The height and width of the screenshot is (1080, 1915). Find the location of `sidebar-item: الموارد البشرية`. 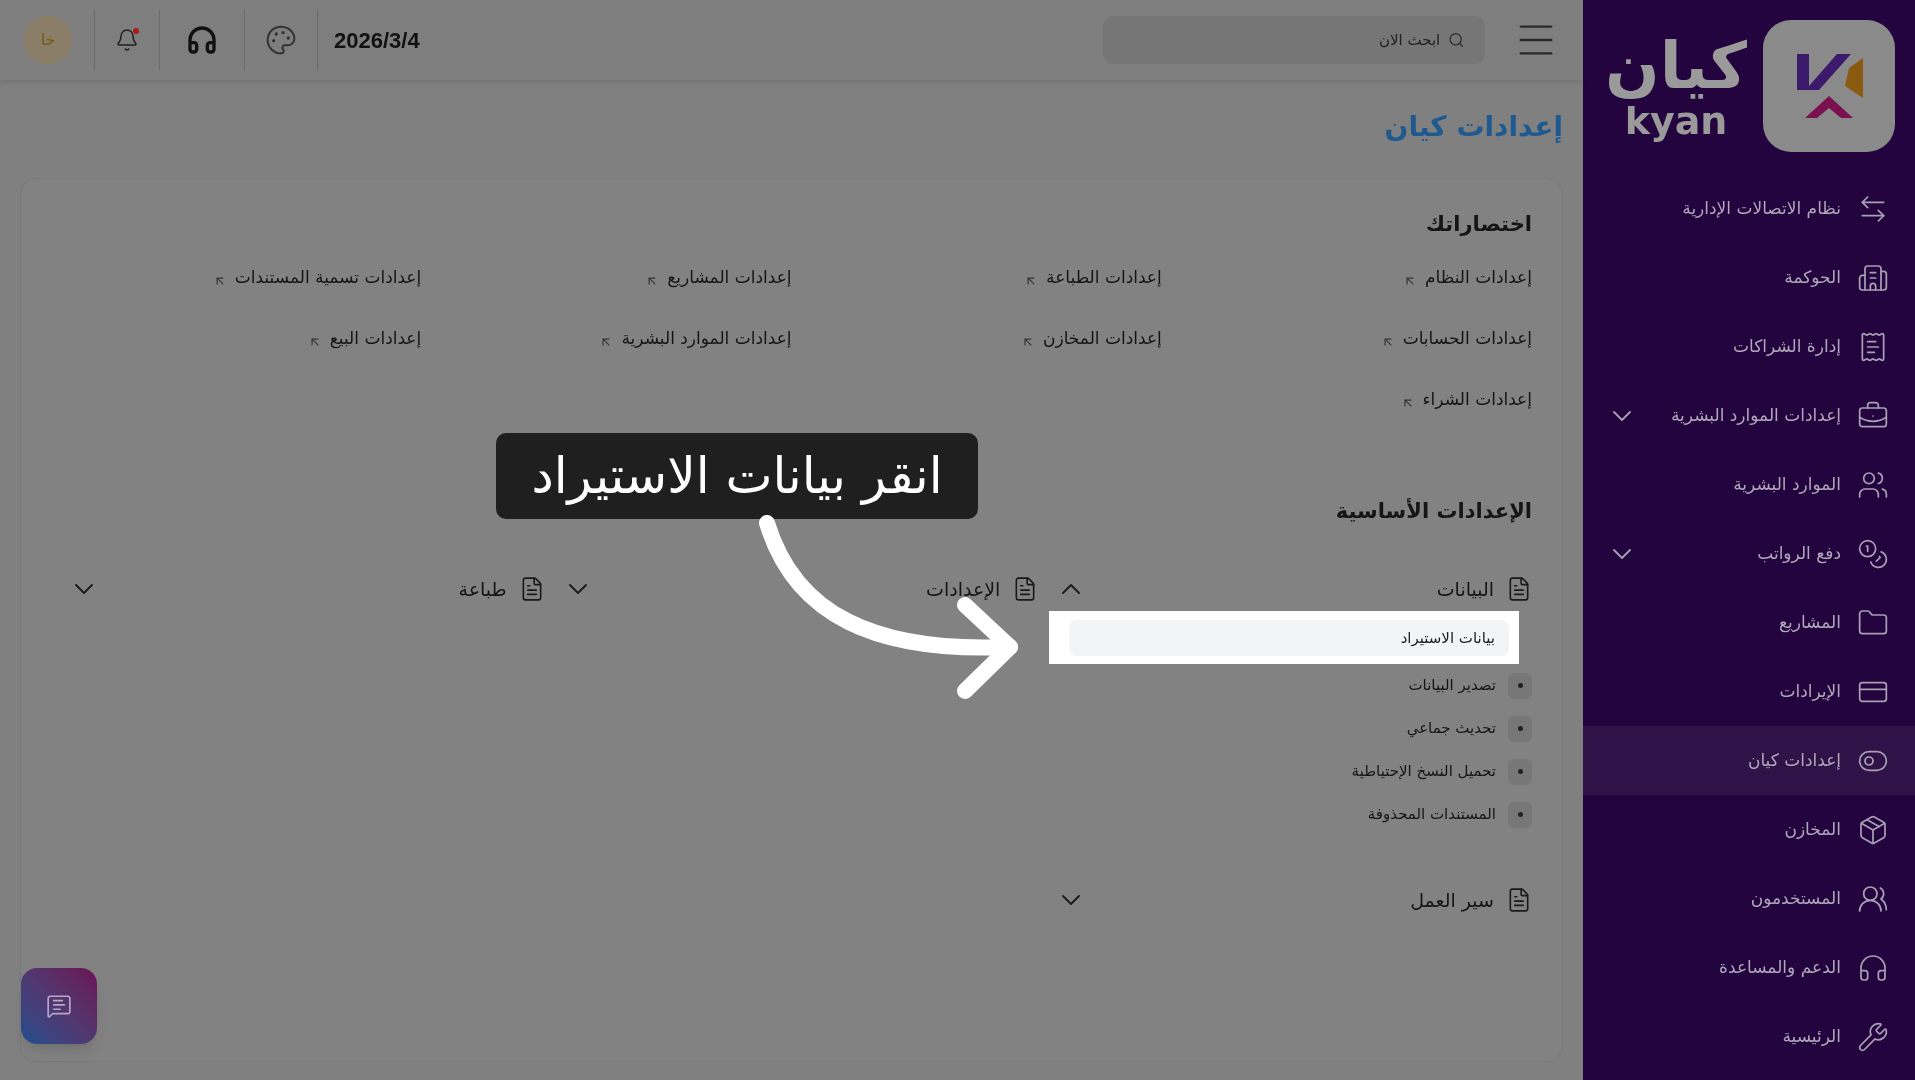

sidebar-item: الموارد البشرية is located at coordinates (1749, 484).